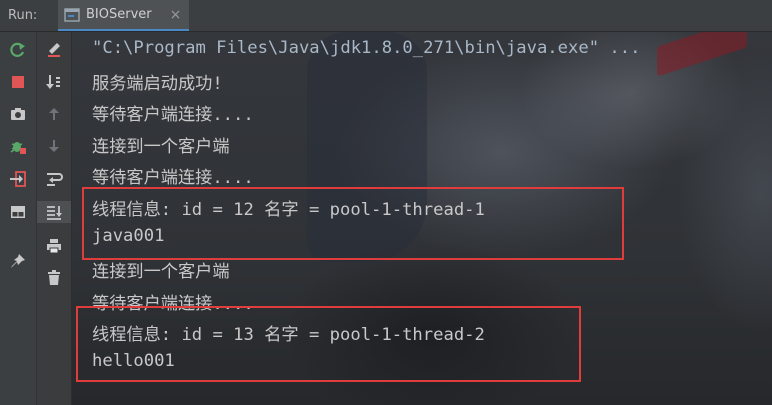  I want to click on soft-wrap-icon, so click(55, 179).